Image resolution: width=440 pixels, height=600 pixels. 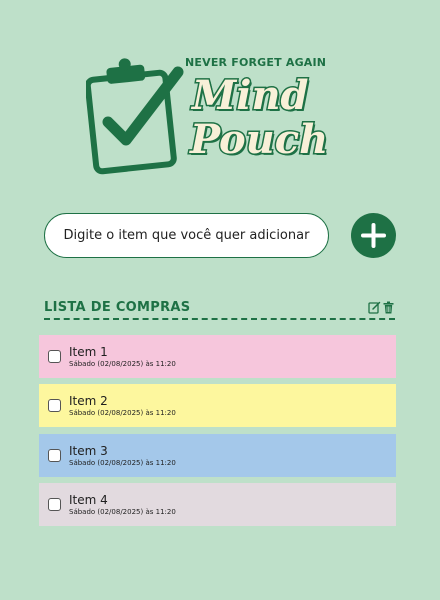 I want to click on trash-icon, so click(x=388, y=307).